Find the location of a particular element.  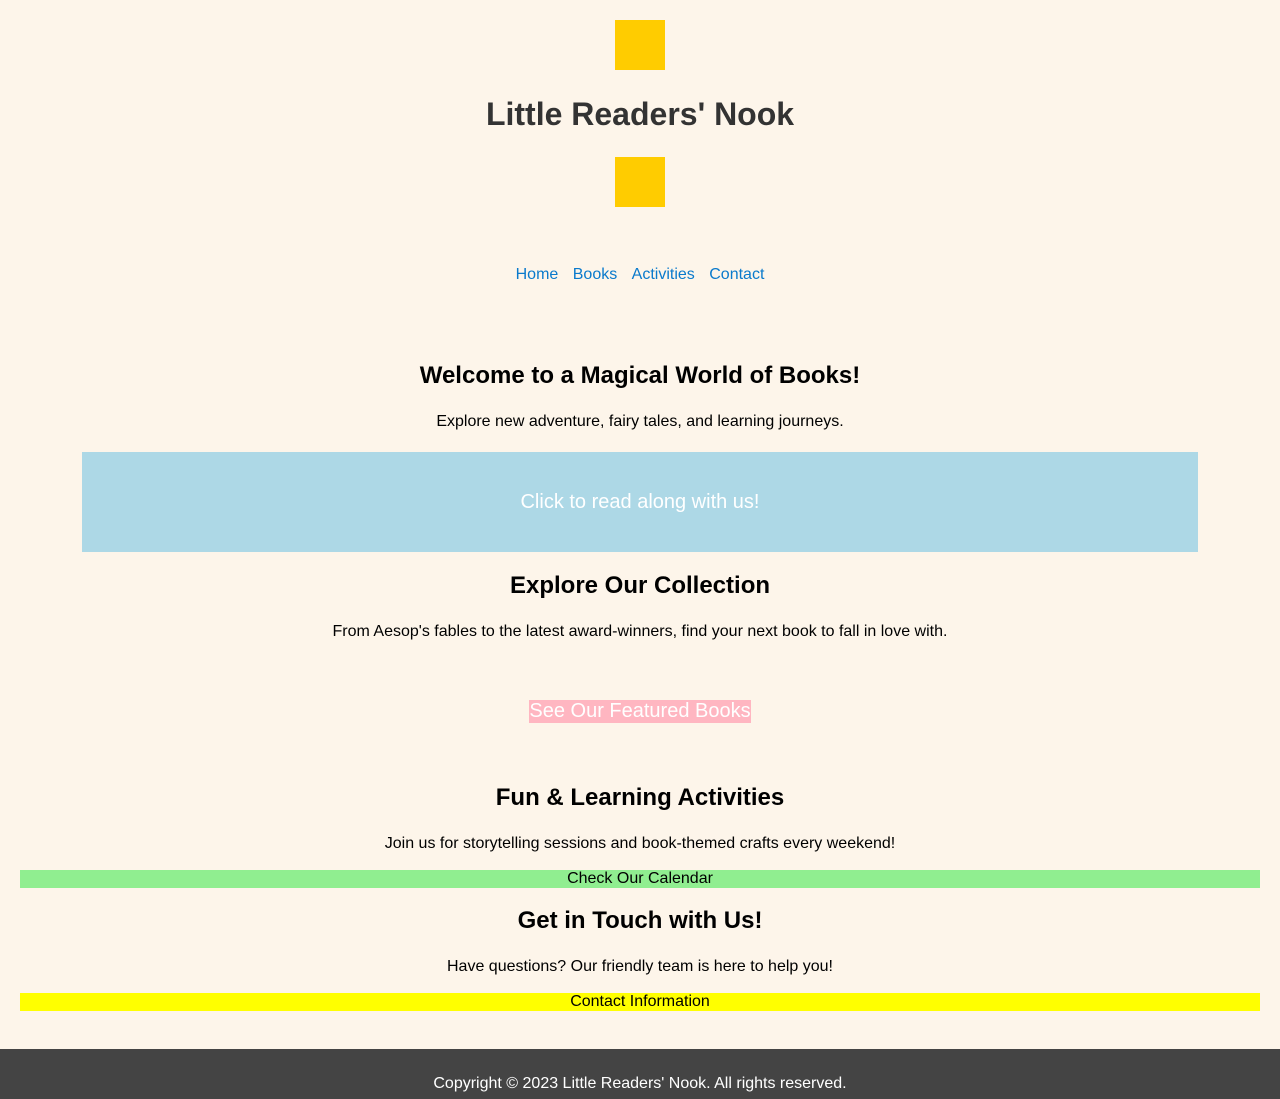

featured-books-button: See Our Featured Books is located at coordinates (640, 711).